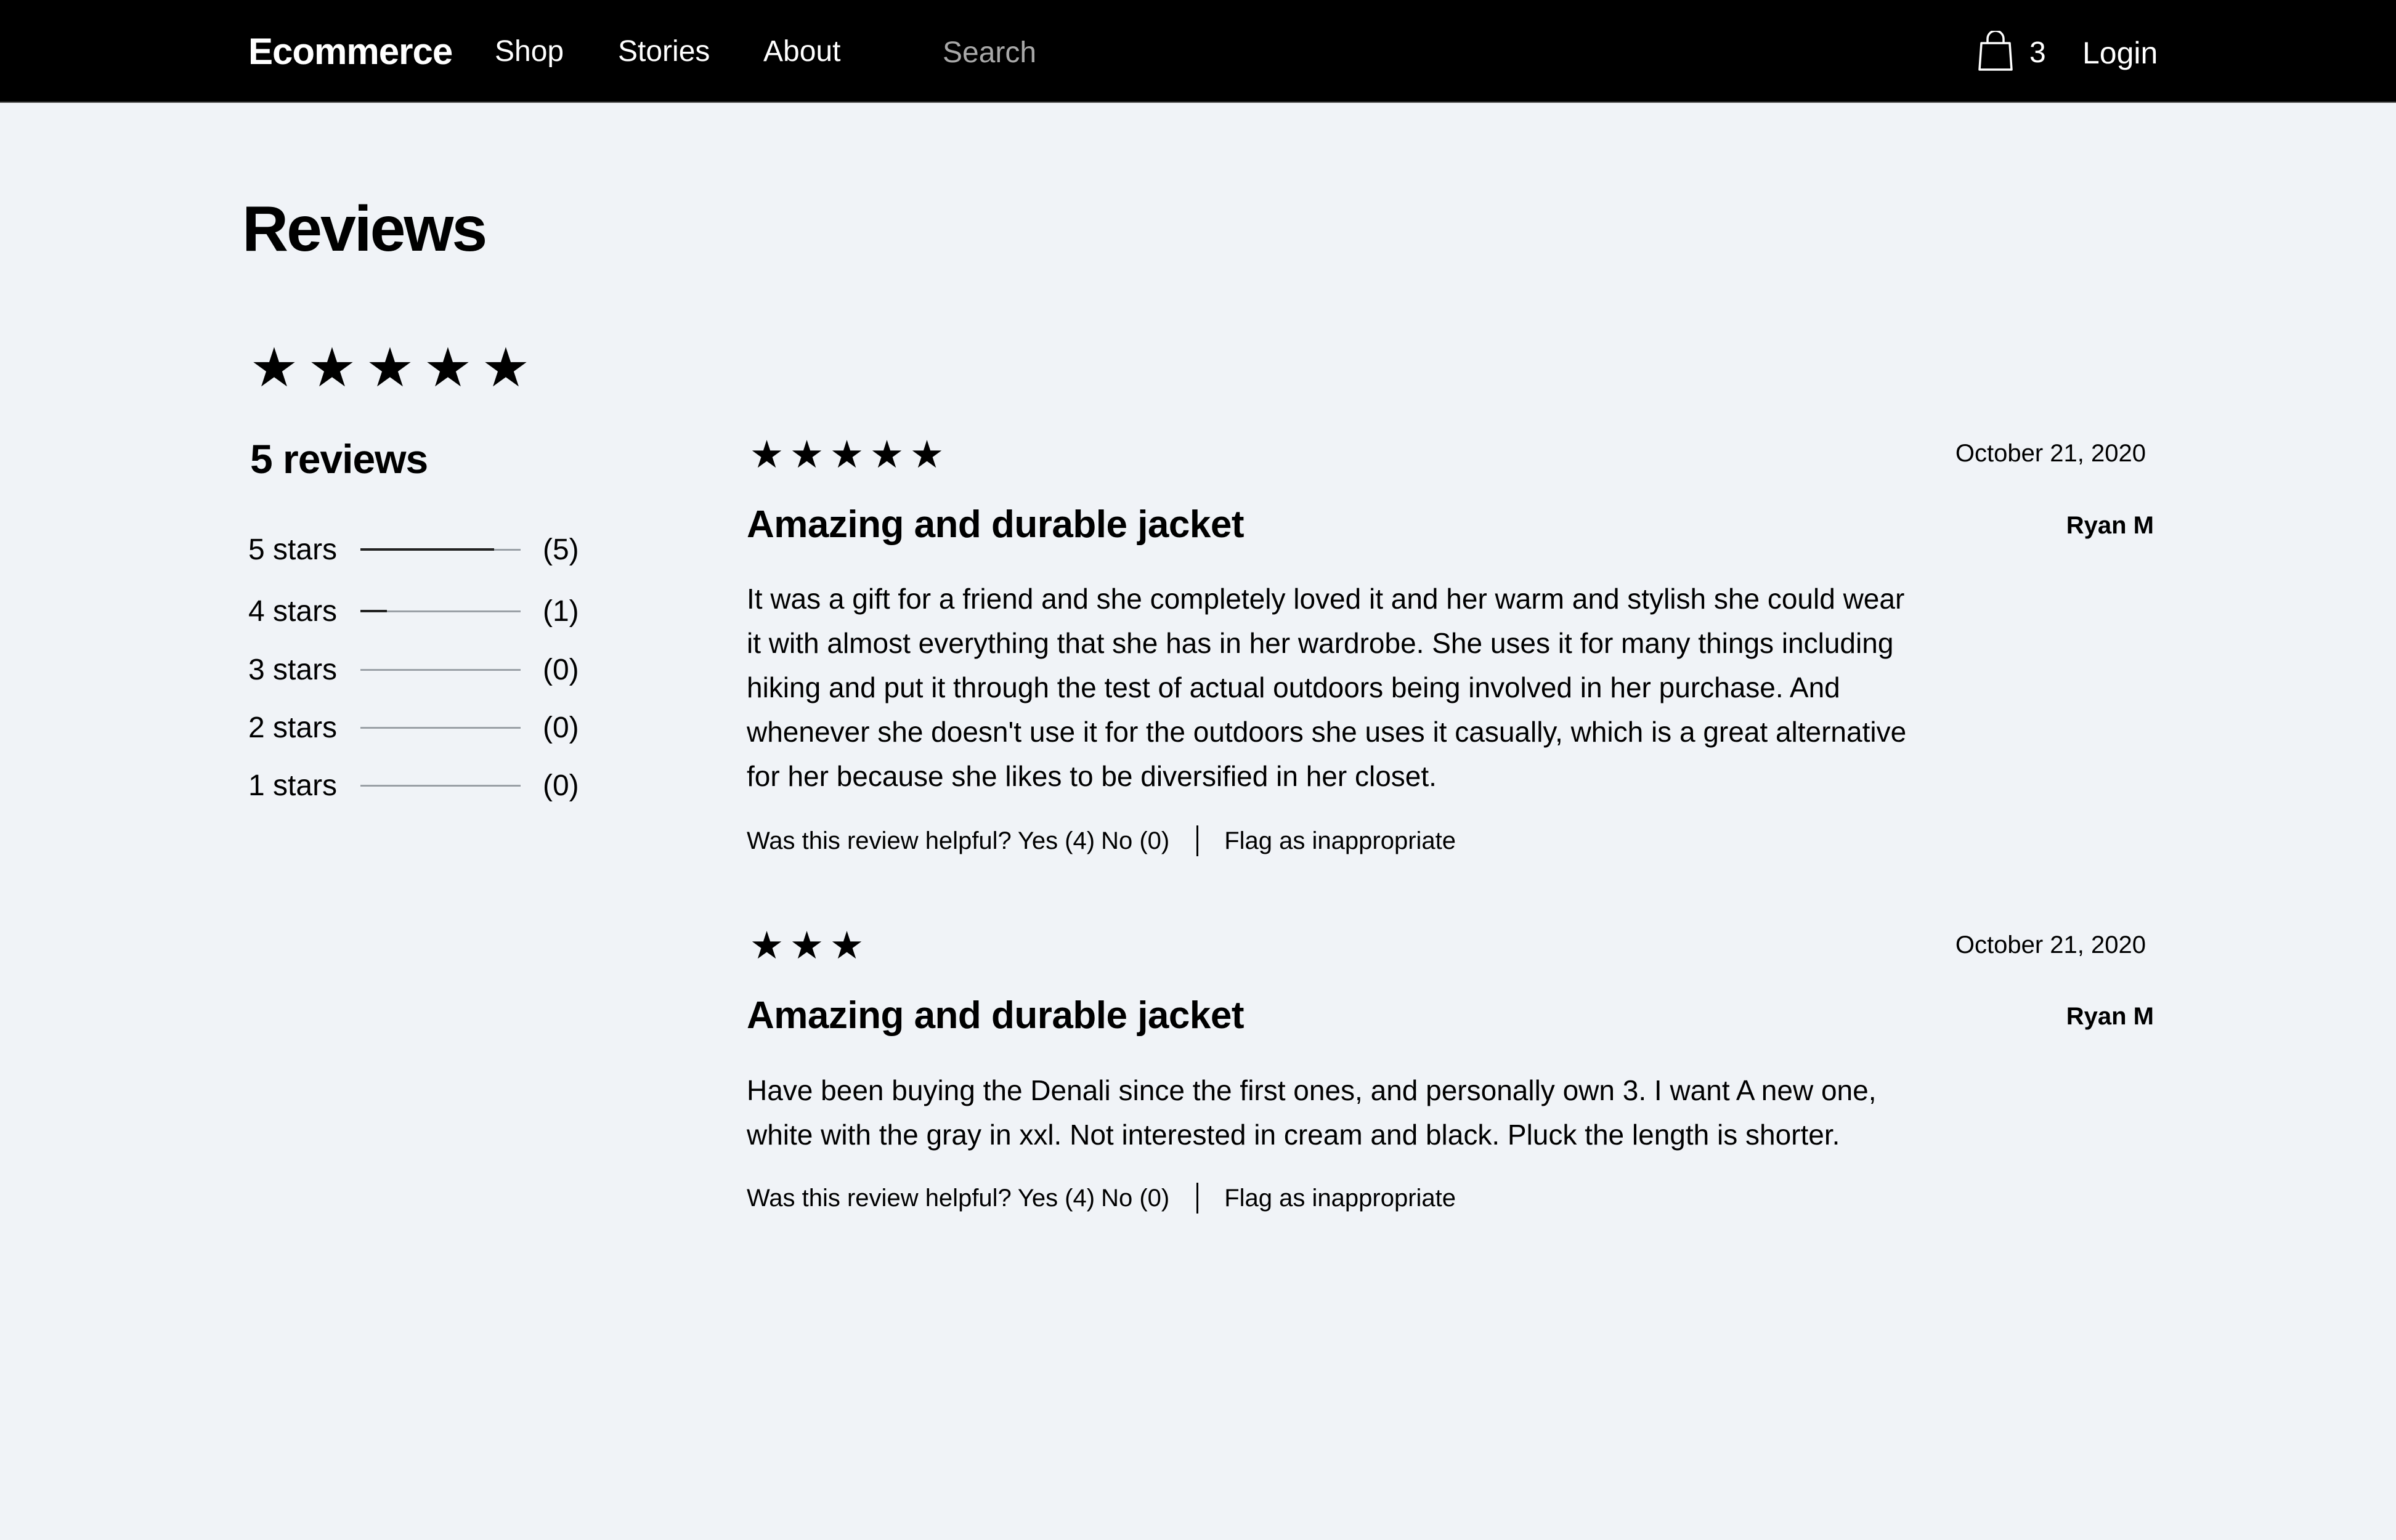 The height and width of the screenshot is (1540, 2396). What do you see at coordinates (293, 785) in the screenshot?
I see `breakdown-label: 1 stars` at bounding box center [293, 785].